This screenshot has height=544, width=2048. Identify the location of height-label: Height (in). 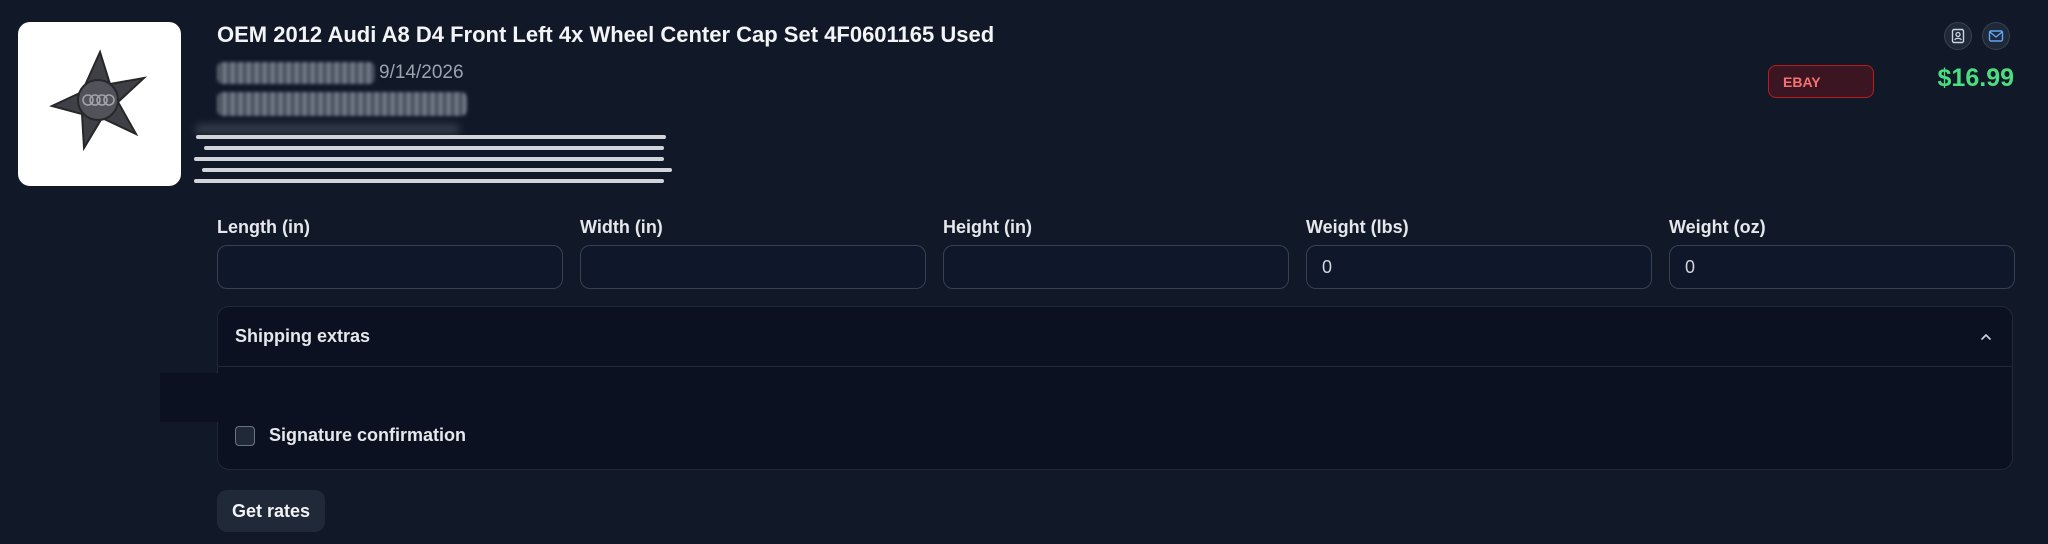
(987, 227).